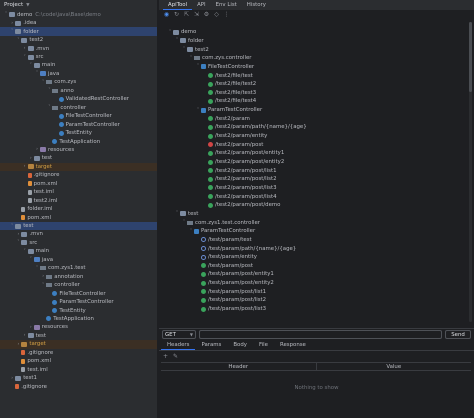 The width and height of the screenshot is (474, 418). What do you see at coordinates (78, 15) in the screenshot?
I see `tree-item: ˅ demo C:\code\java\Base\demo` at bounding box center [78, 15].